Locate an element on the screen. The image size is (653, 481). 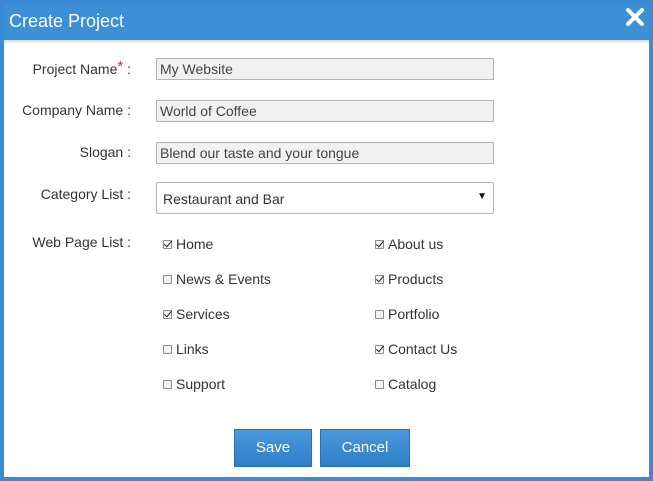
slogan-input is located at coordinates (325, 153).